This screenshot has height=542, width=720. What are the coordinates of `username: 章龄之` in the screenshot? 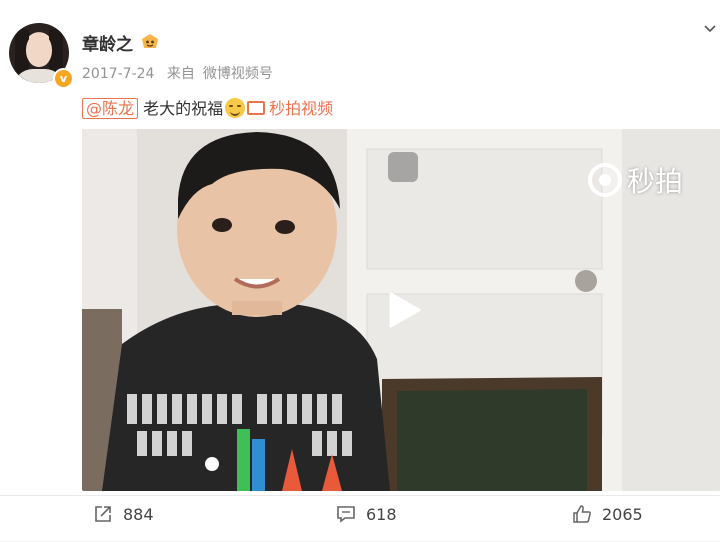 It's located at (107, 42).